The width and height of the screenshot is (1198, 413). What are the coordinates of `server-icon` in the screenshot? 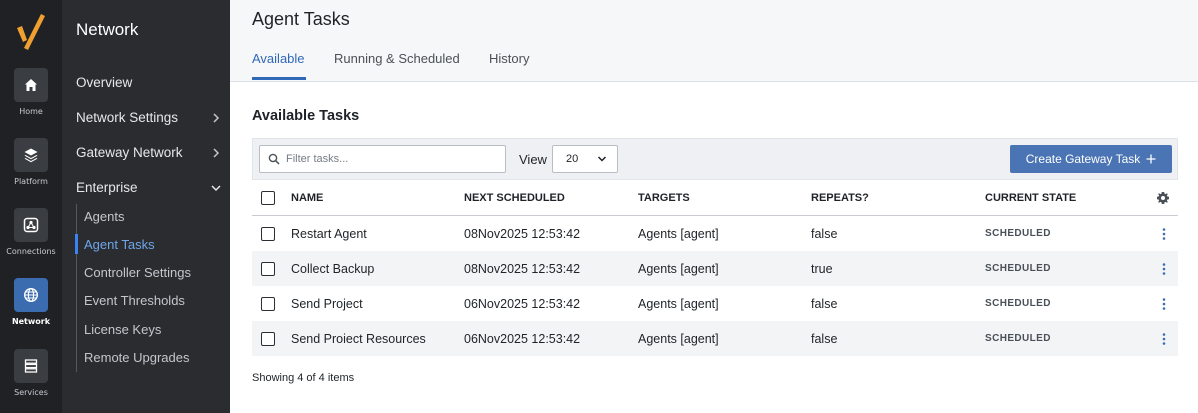 It's located at (31, 366).